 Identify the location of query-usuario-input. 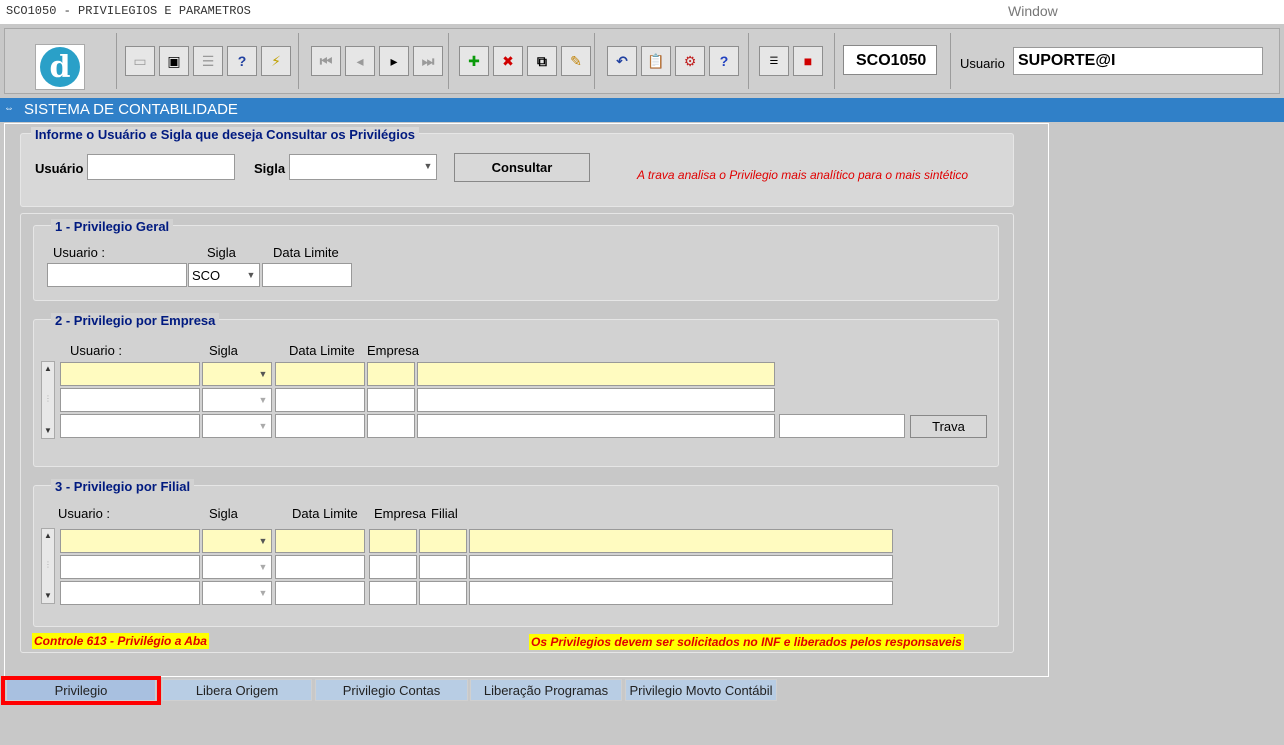
(161, 167).